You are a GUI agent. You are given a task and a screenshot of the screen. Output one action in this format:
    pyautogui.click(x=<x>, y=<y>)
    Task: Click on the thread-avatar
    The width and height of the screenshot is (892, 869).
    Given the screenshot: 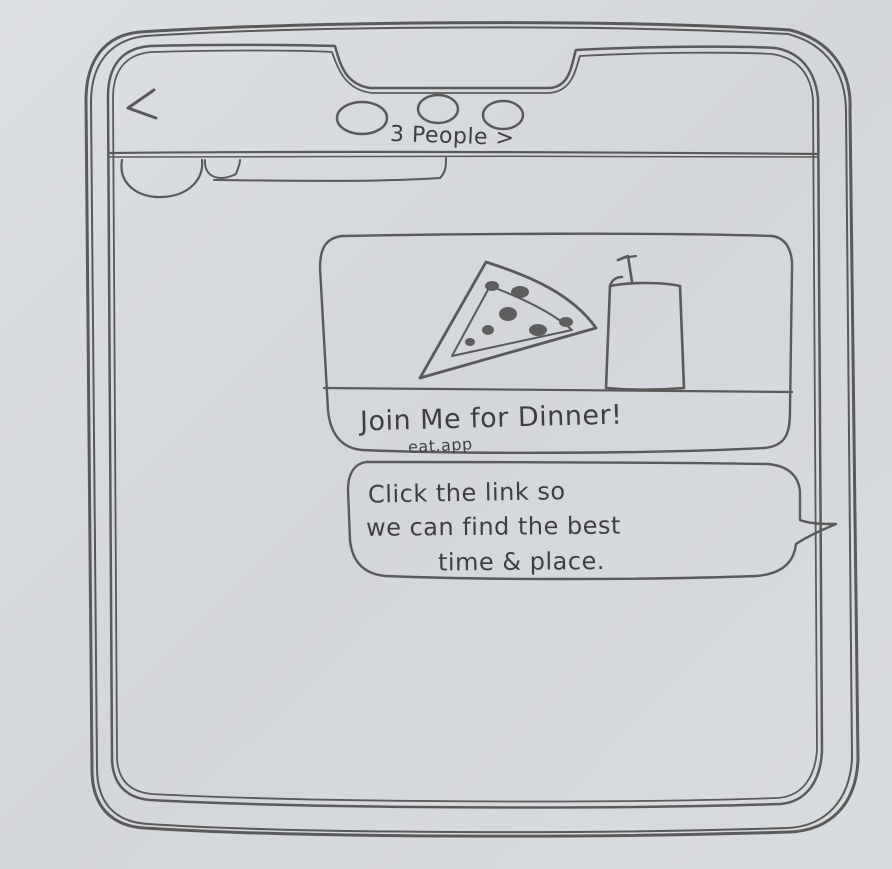 What is the action you would take?
    pyautogui.click(x=162, y=178)
    